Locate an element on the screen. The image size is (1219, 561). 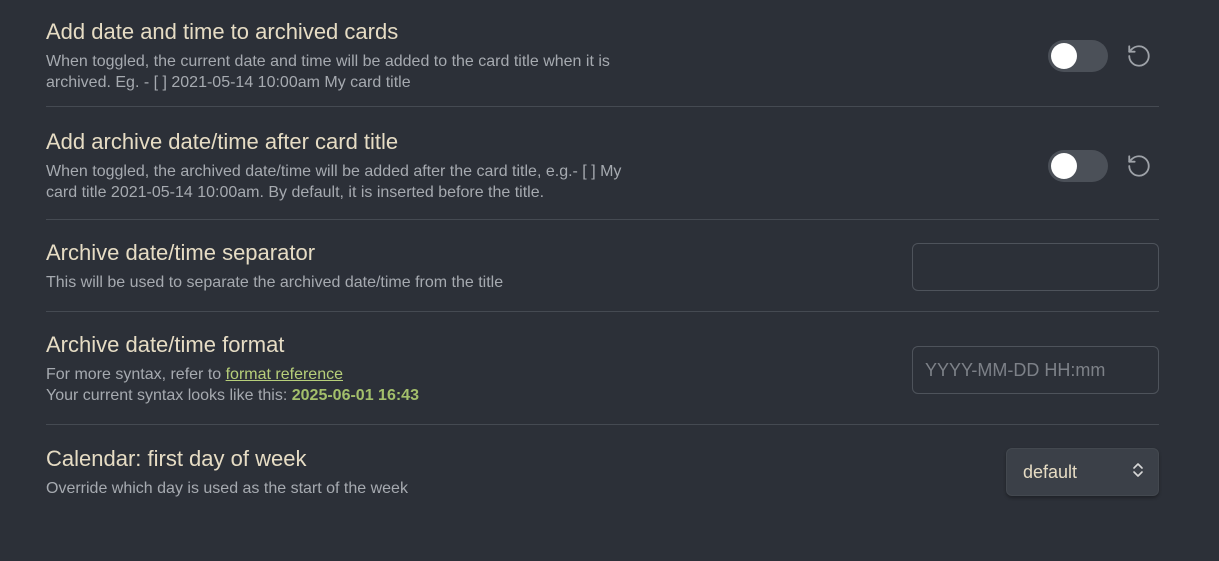
archive-separator-input is located at coordinates (1035, 266).